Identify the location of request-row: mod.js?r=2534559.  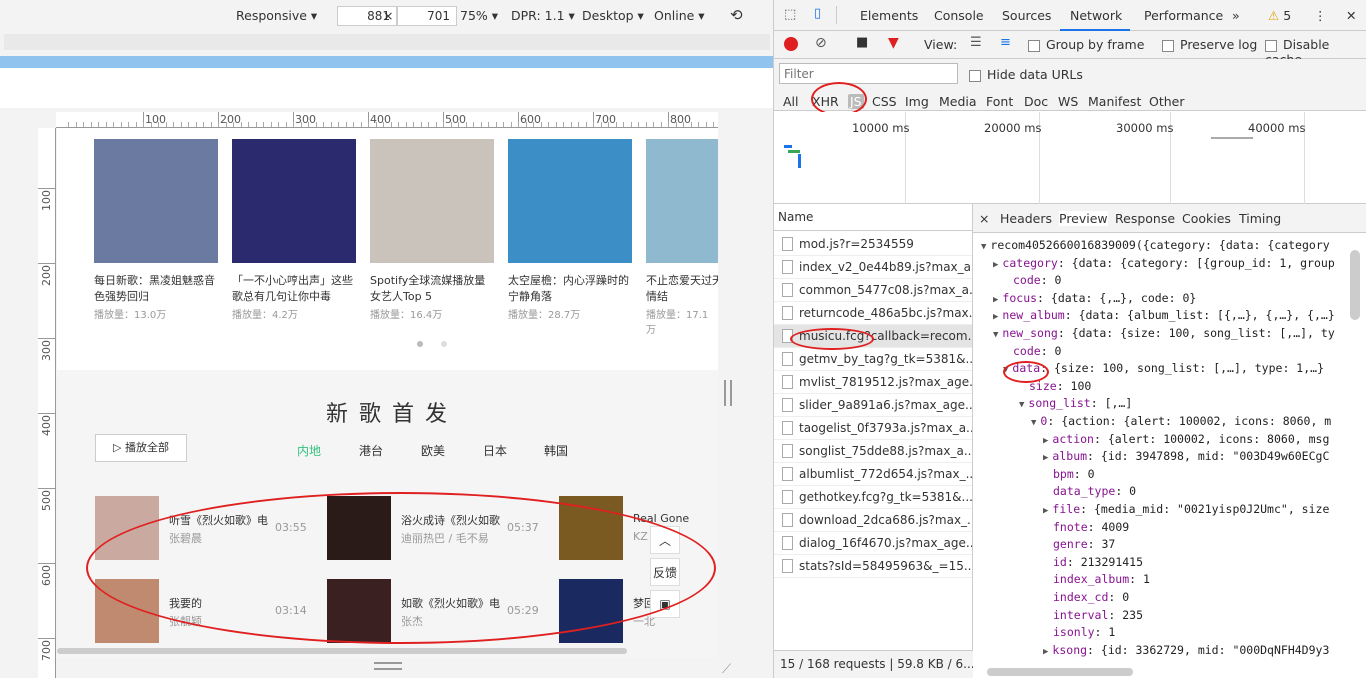
(873, 244).